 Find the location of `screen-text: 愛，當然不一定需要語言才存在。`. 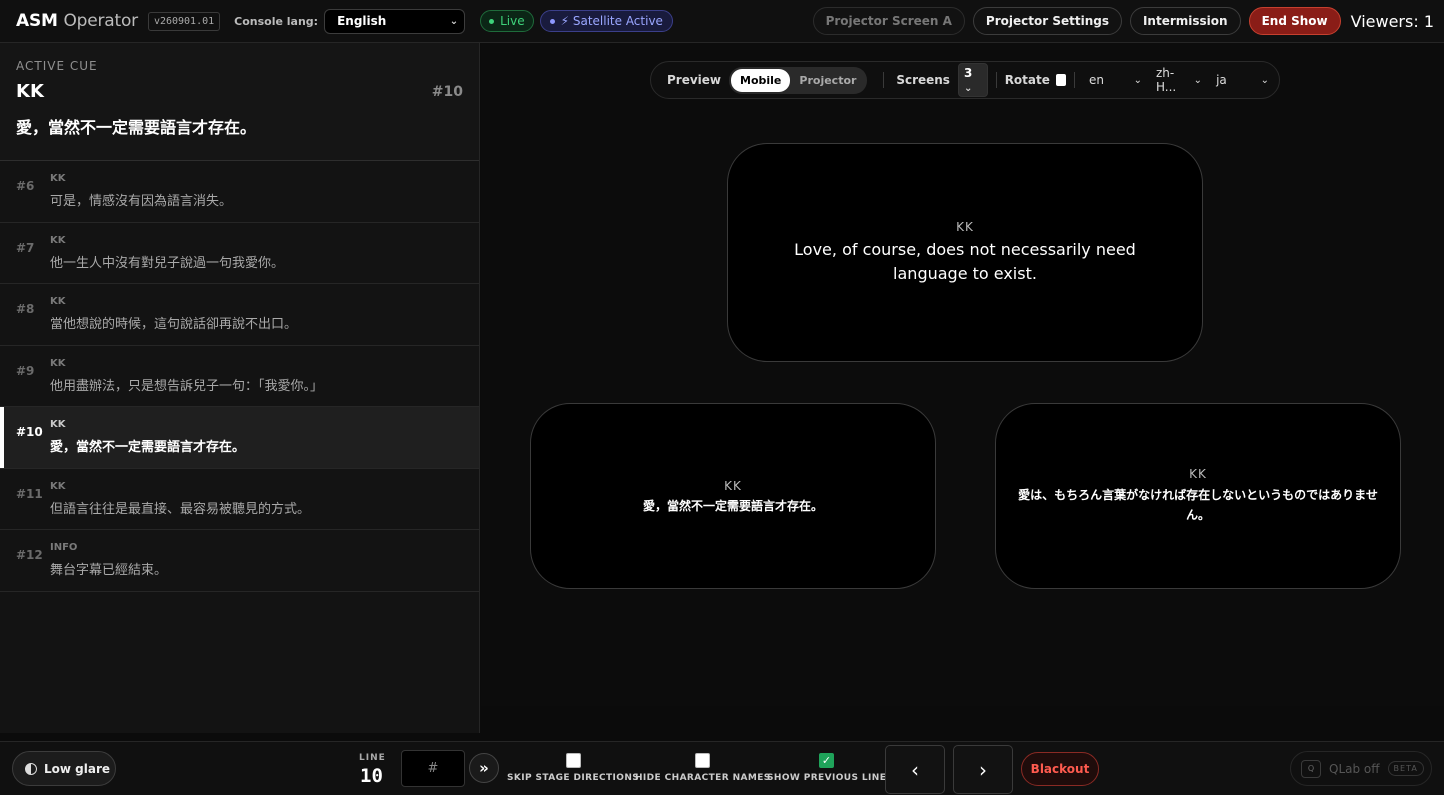

screen-text: 愛，當然不一定需要語言才存在。 is located at coordinates (732, 505).